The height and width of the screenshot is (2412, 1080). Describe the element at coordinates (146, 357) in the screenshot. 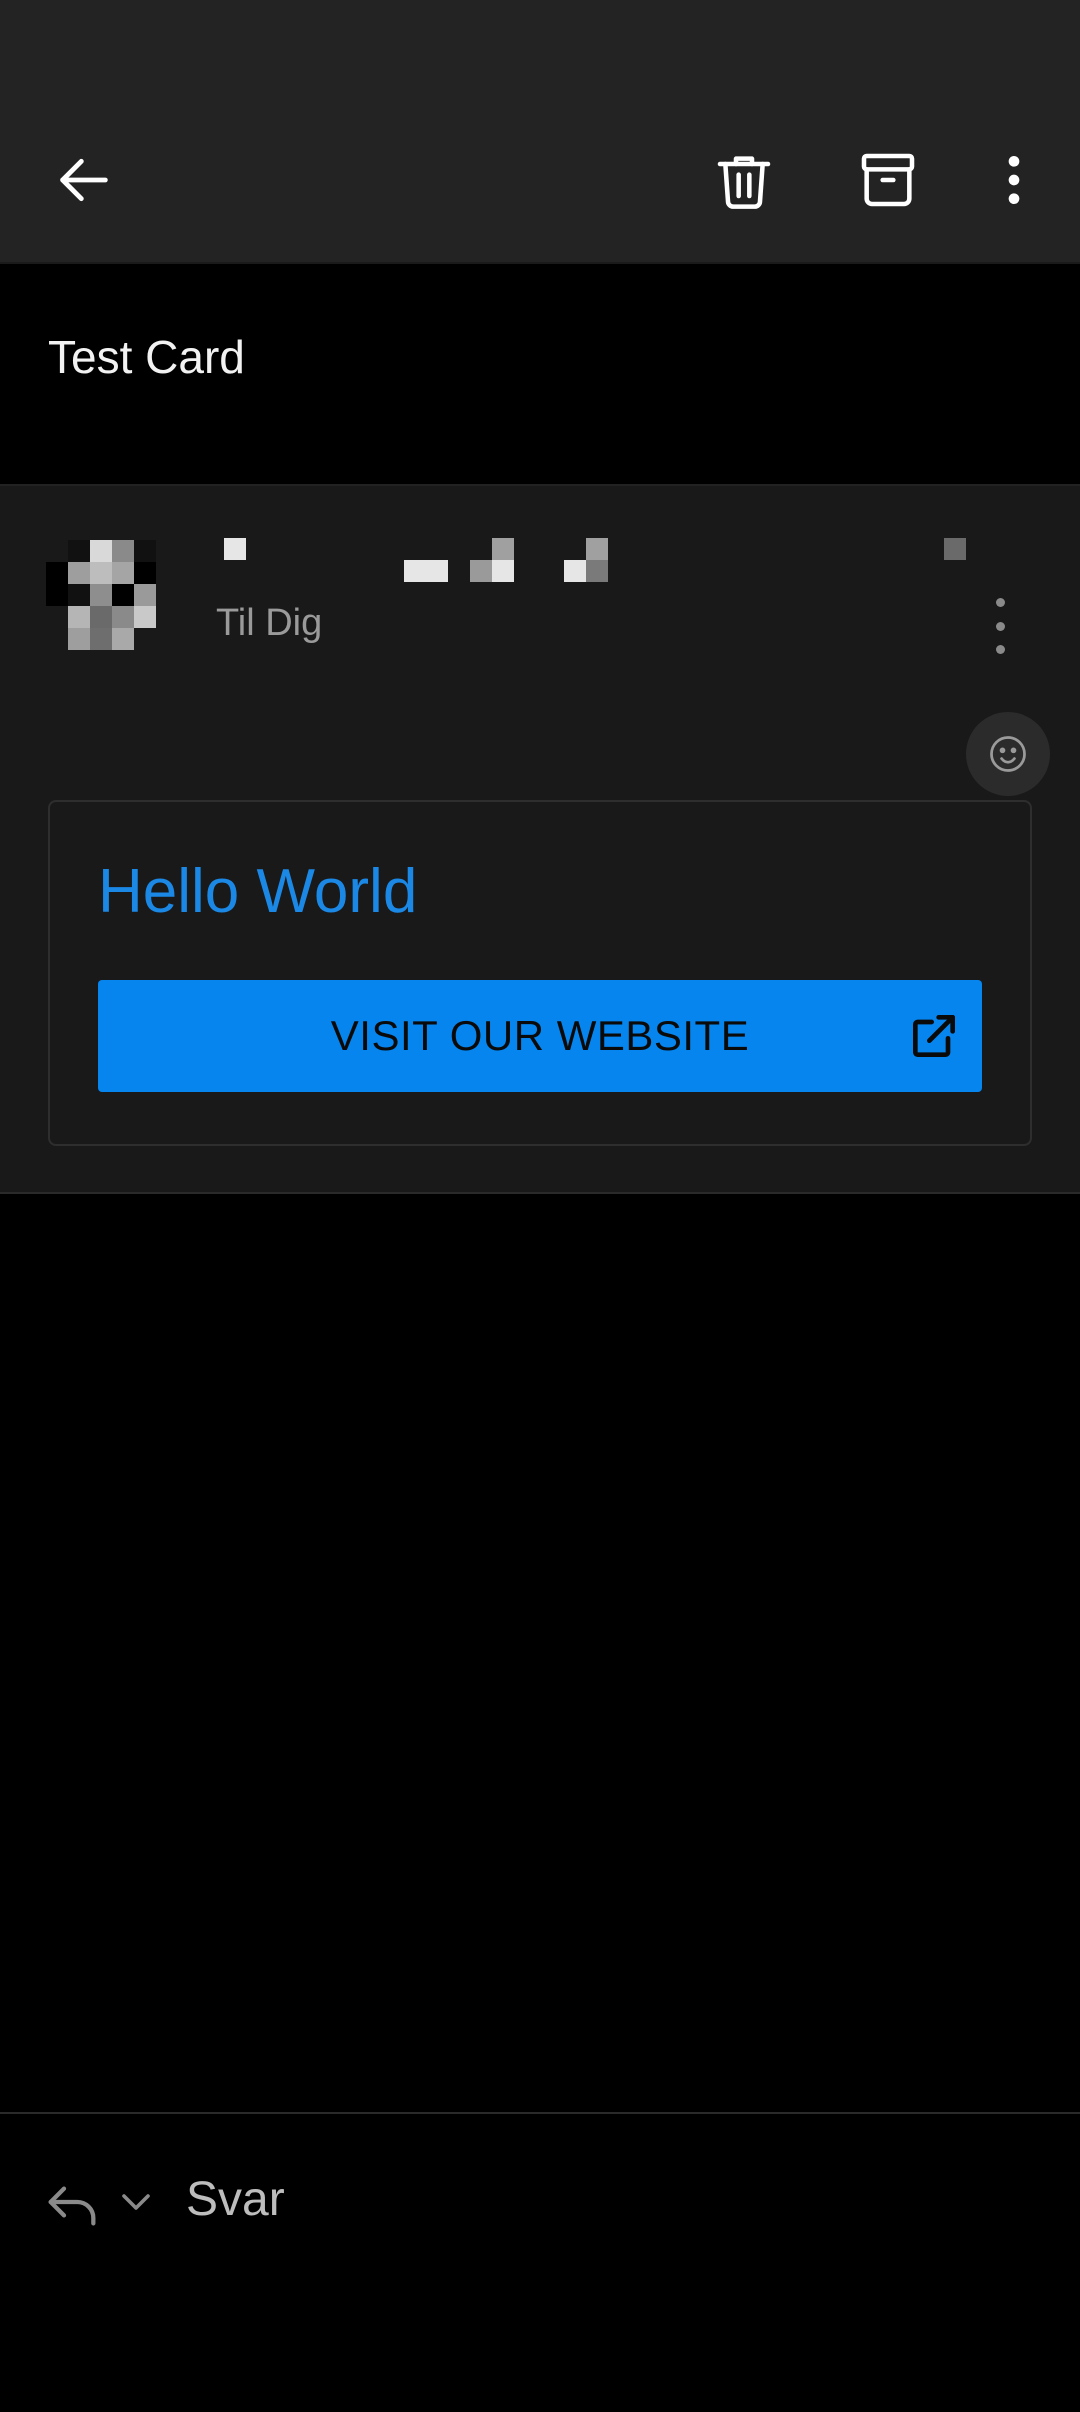

I see `email-subject: Test Card` at that location.